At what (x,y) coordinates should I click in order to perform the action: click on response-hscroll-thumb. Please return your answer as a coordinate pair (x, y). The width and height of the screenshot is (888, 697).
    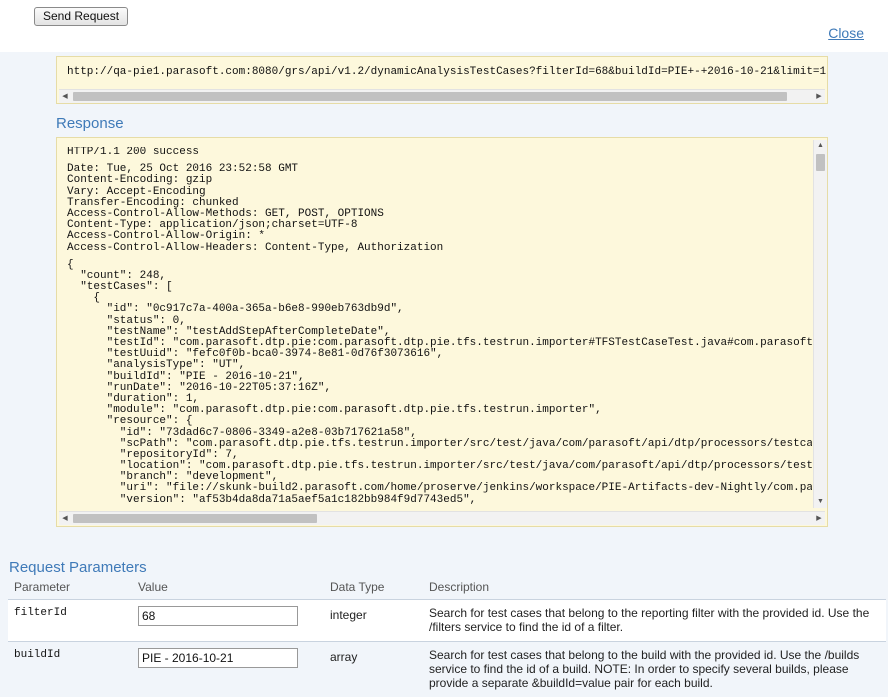
    Looking at the image, I should click on (195, 518).